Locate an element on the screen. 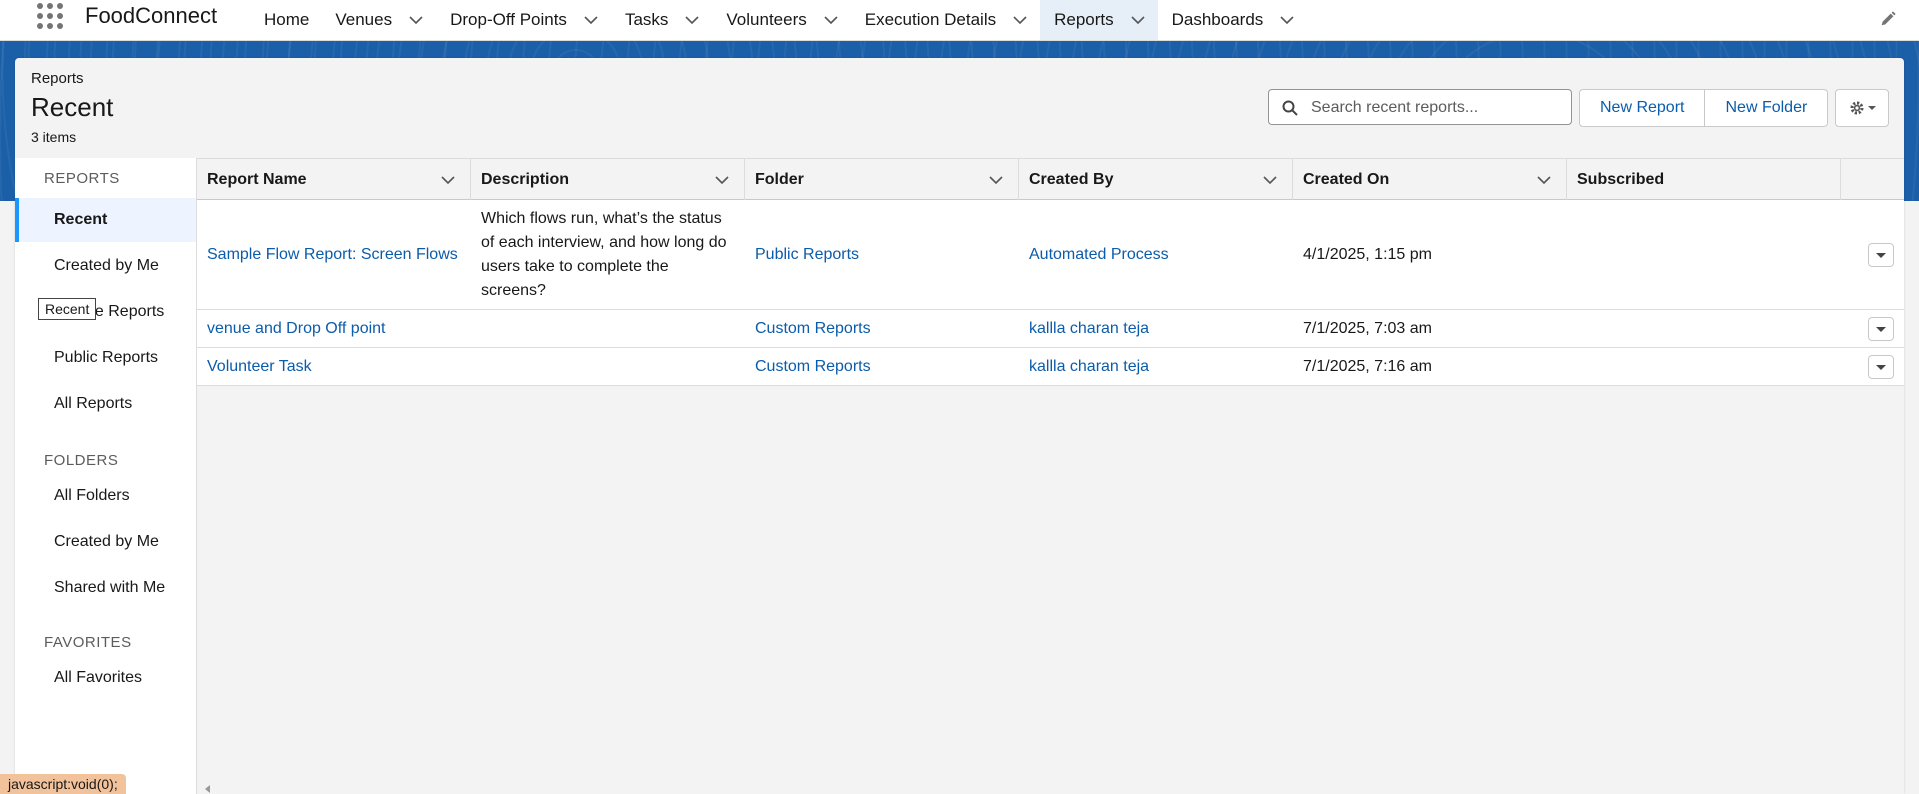 Image resolution: width=1919 pixels, height=794 pixels. nav-tab-label: Drop-Off Points is located at coordinates (508, 19).